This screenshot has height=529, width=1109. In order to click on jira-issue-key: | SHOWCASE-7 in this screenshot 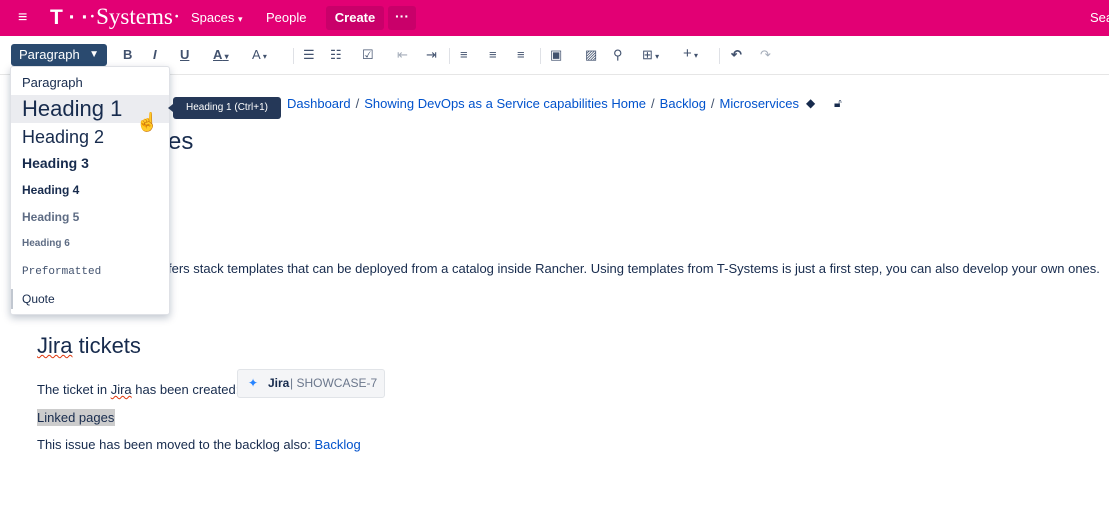, I will do `click(334, 383)`.